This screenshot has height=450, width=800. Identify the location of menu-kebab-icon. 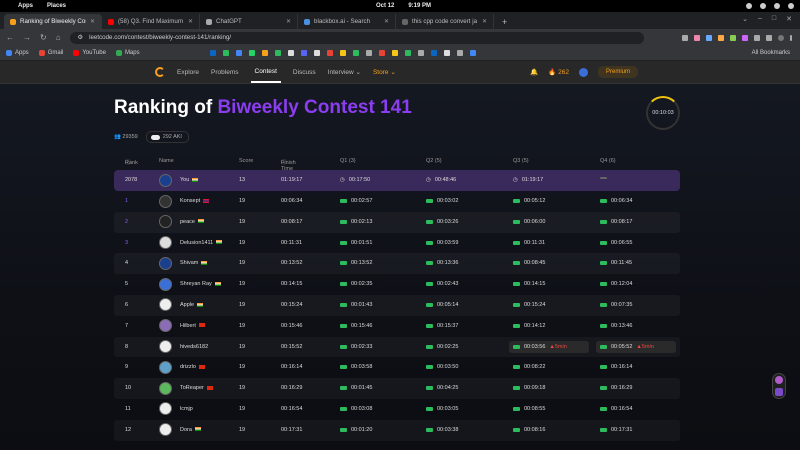
(791, 37).